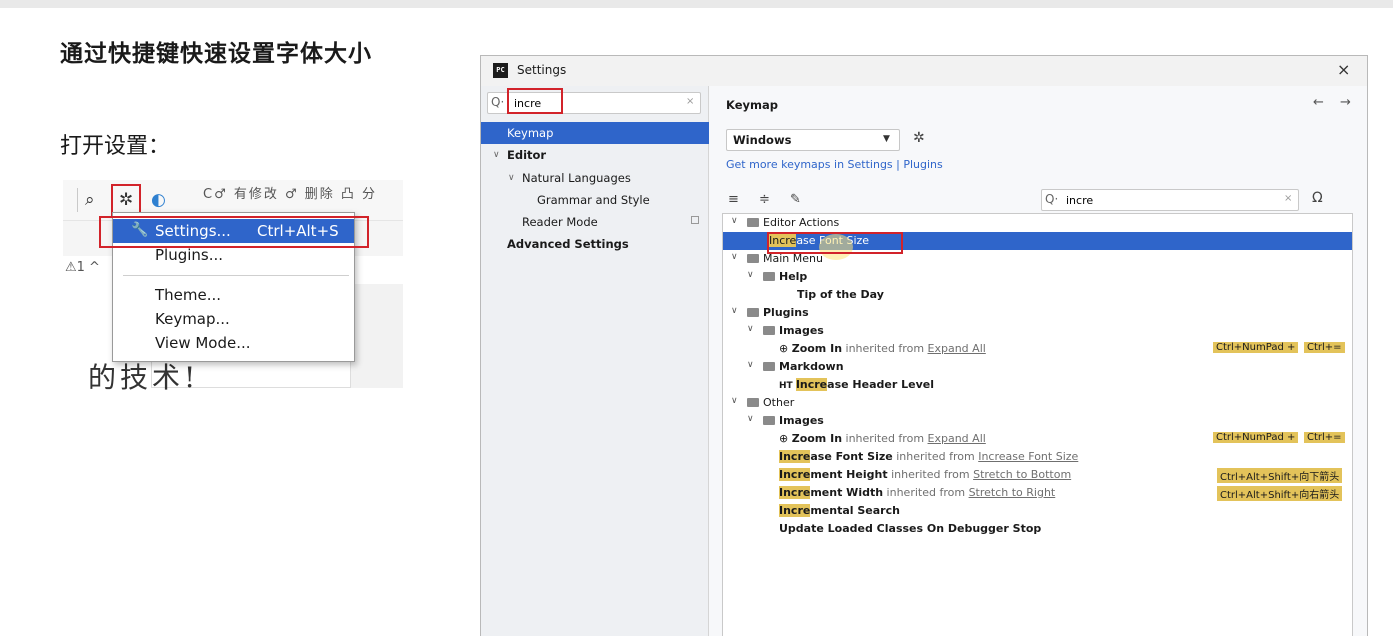  What do you see at coordinates (595, 155) in the screenshot?
I see `sidebar-item-editor: ∨ Editor` at bounding box center [595, 155].